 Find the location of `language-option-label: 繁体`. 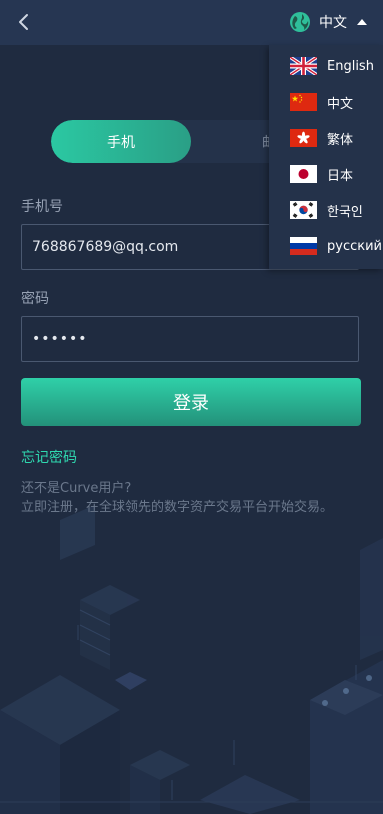

language-option-label: 繁体 is located at coordinates (340, 140).